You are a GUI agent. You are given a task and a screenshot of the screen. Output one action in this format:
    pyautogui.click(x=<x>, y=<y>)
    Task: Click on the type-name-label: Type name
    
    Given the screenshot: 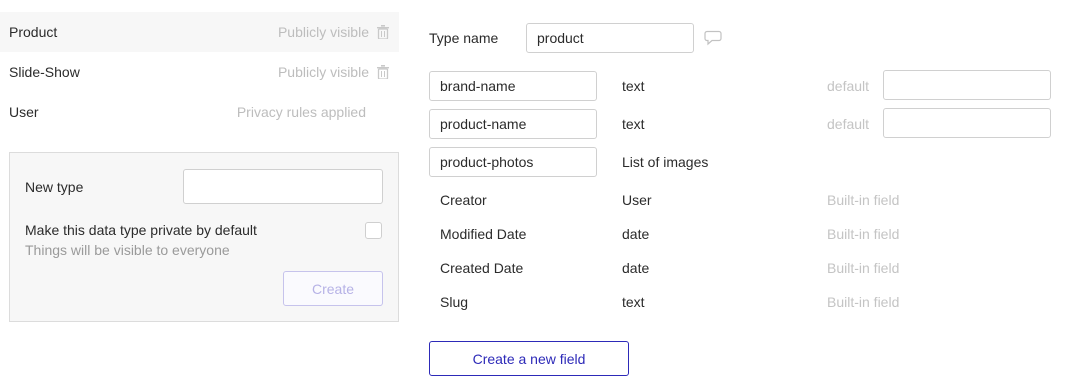 What is the action you would take?
    pyautogui.click(x=464, y=38)
    